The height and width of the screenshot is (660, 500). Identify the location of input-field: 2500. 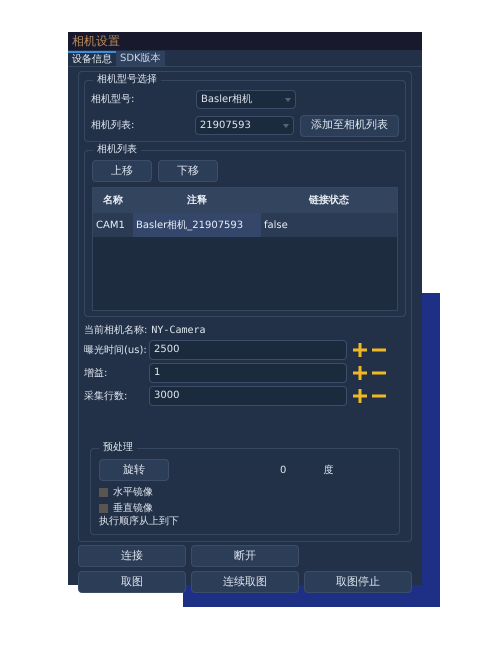
(248, 350).